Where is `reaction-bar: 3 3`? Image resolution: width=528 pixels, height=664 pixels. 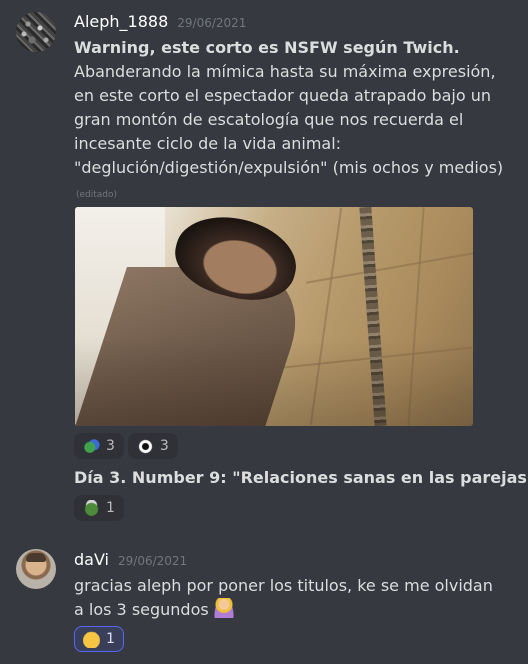 reaction-bar: 3 3 is located at coordinates (126, 446).